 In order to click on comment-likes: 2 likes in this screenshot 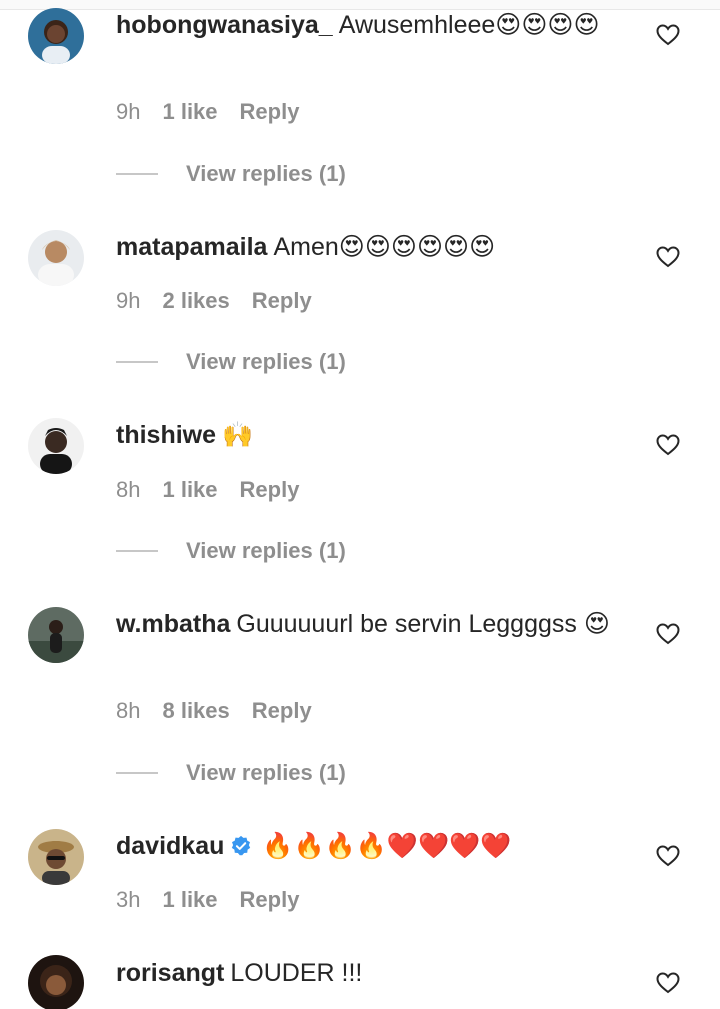, I will do `click(195, 301)`.